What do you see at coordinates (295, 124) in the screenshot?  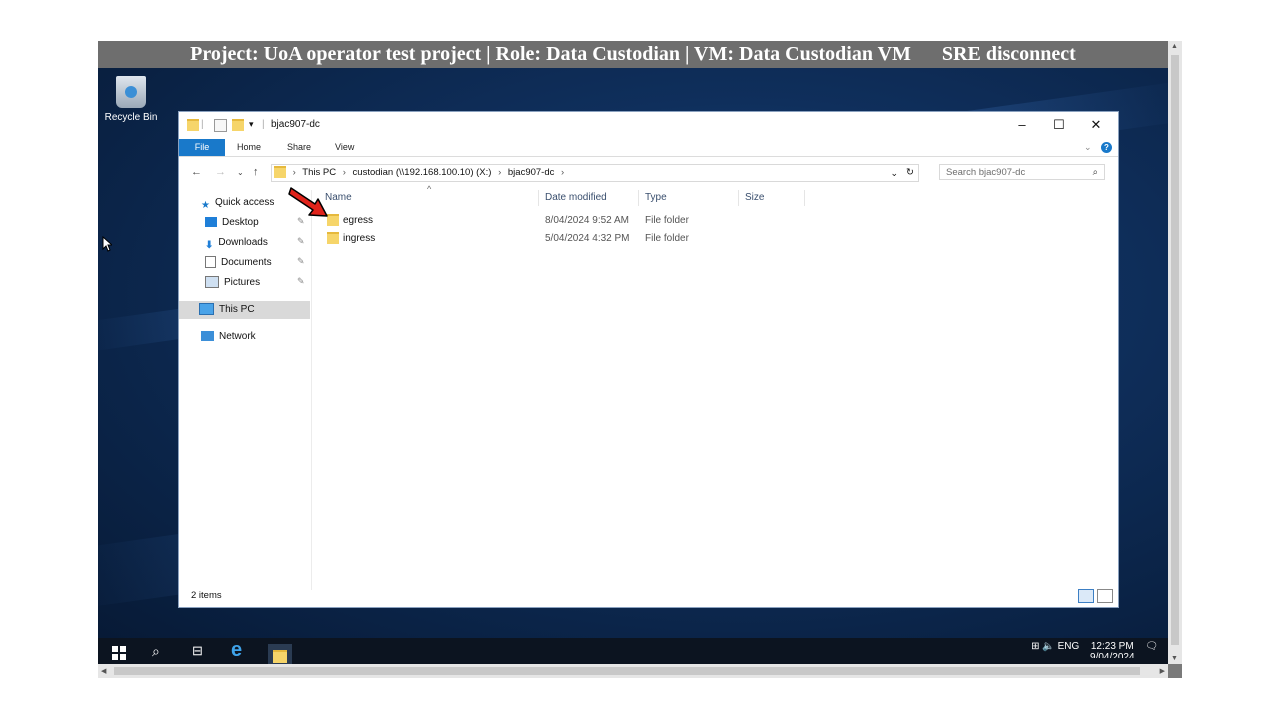 I see `window-title: bjac907-dc` at bounding box center [295, 124].